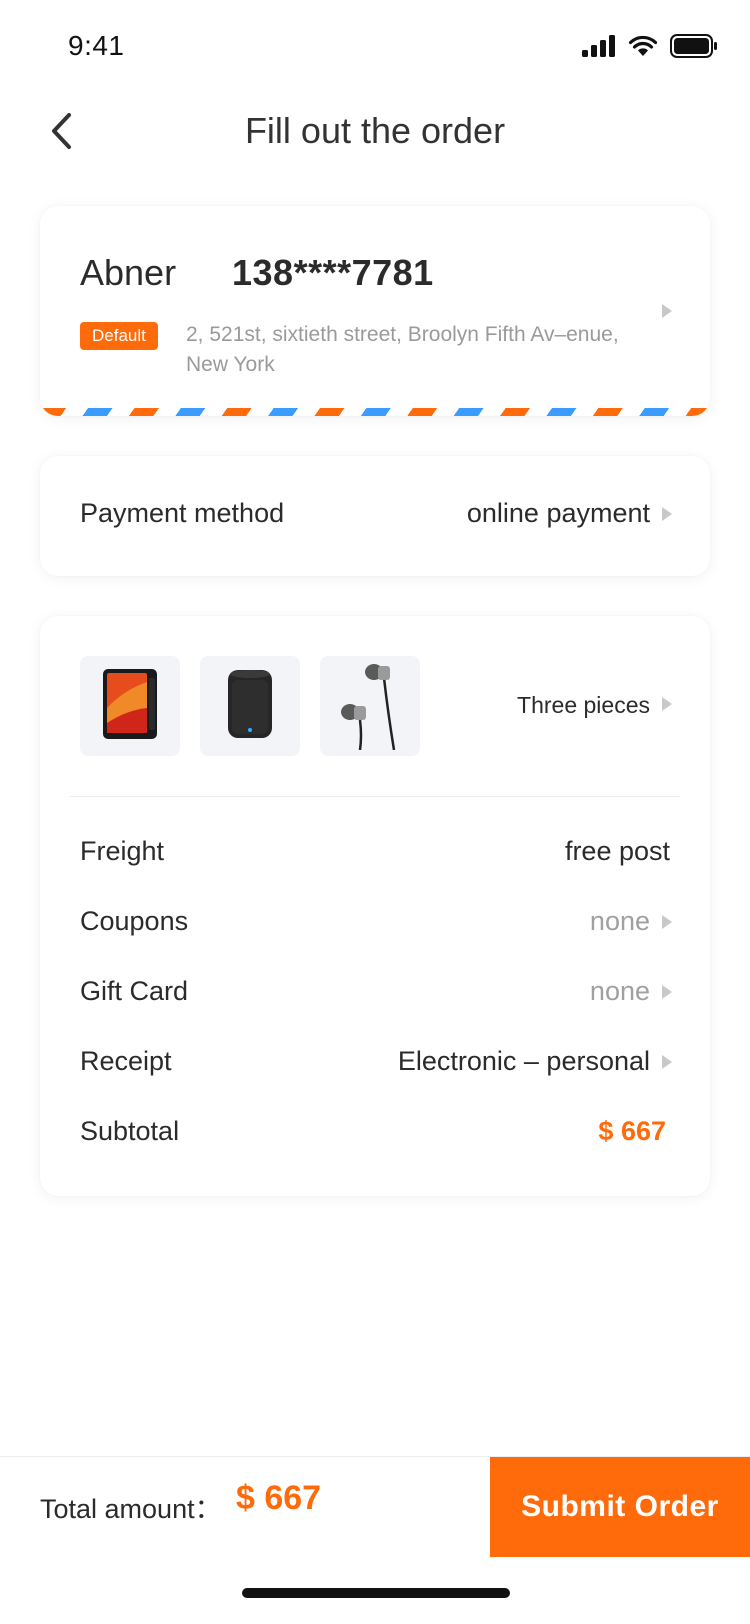 The height and width of the screenshot is (1624, 750). I want to click on subtotal-value: $ 667, so click(632, 1131).